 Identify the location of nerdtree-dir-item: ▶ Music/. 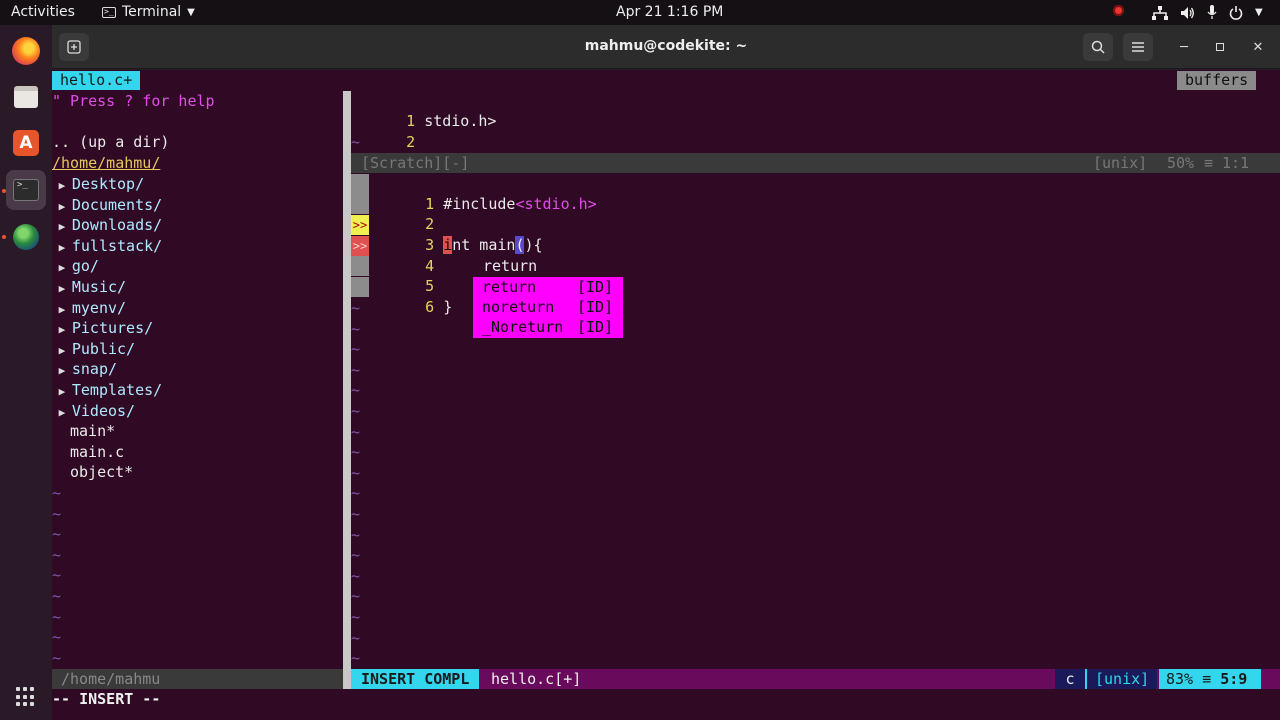
(89, 287).